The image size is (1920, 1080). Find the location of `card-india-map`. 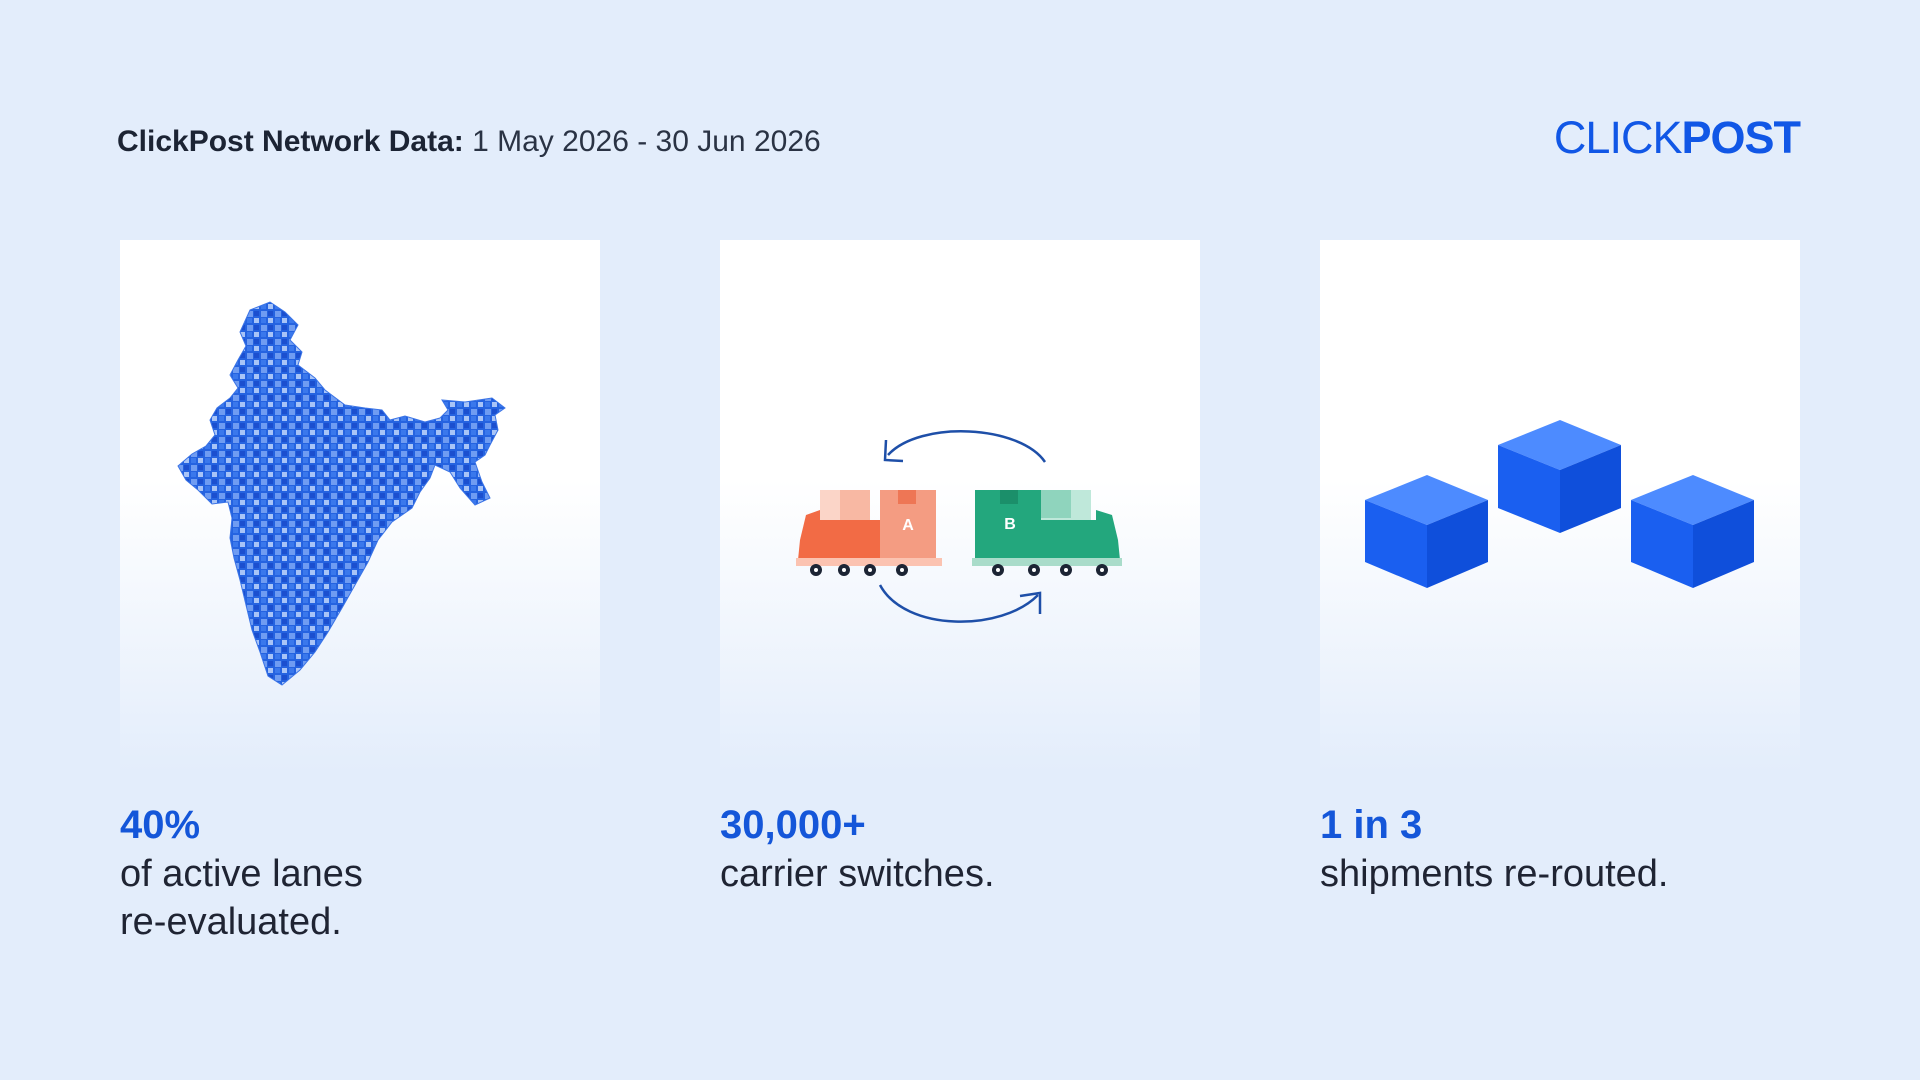

card-india-map is located at coordinates (360, 506).